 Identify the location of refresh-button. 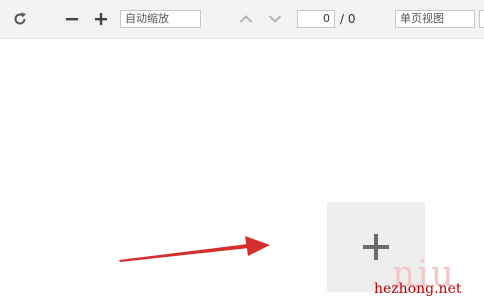
(20, 19).